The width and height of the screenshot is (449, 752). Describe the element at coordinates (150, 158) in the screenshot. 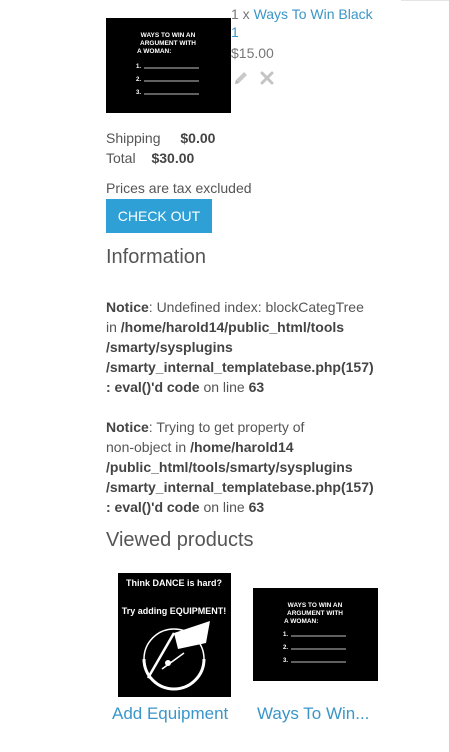

I see `total-row: Total $30.00` at that location.